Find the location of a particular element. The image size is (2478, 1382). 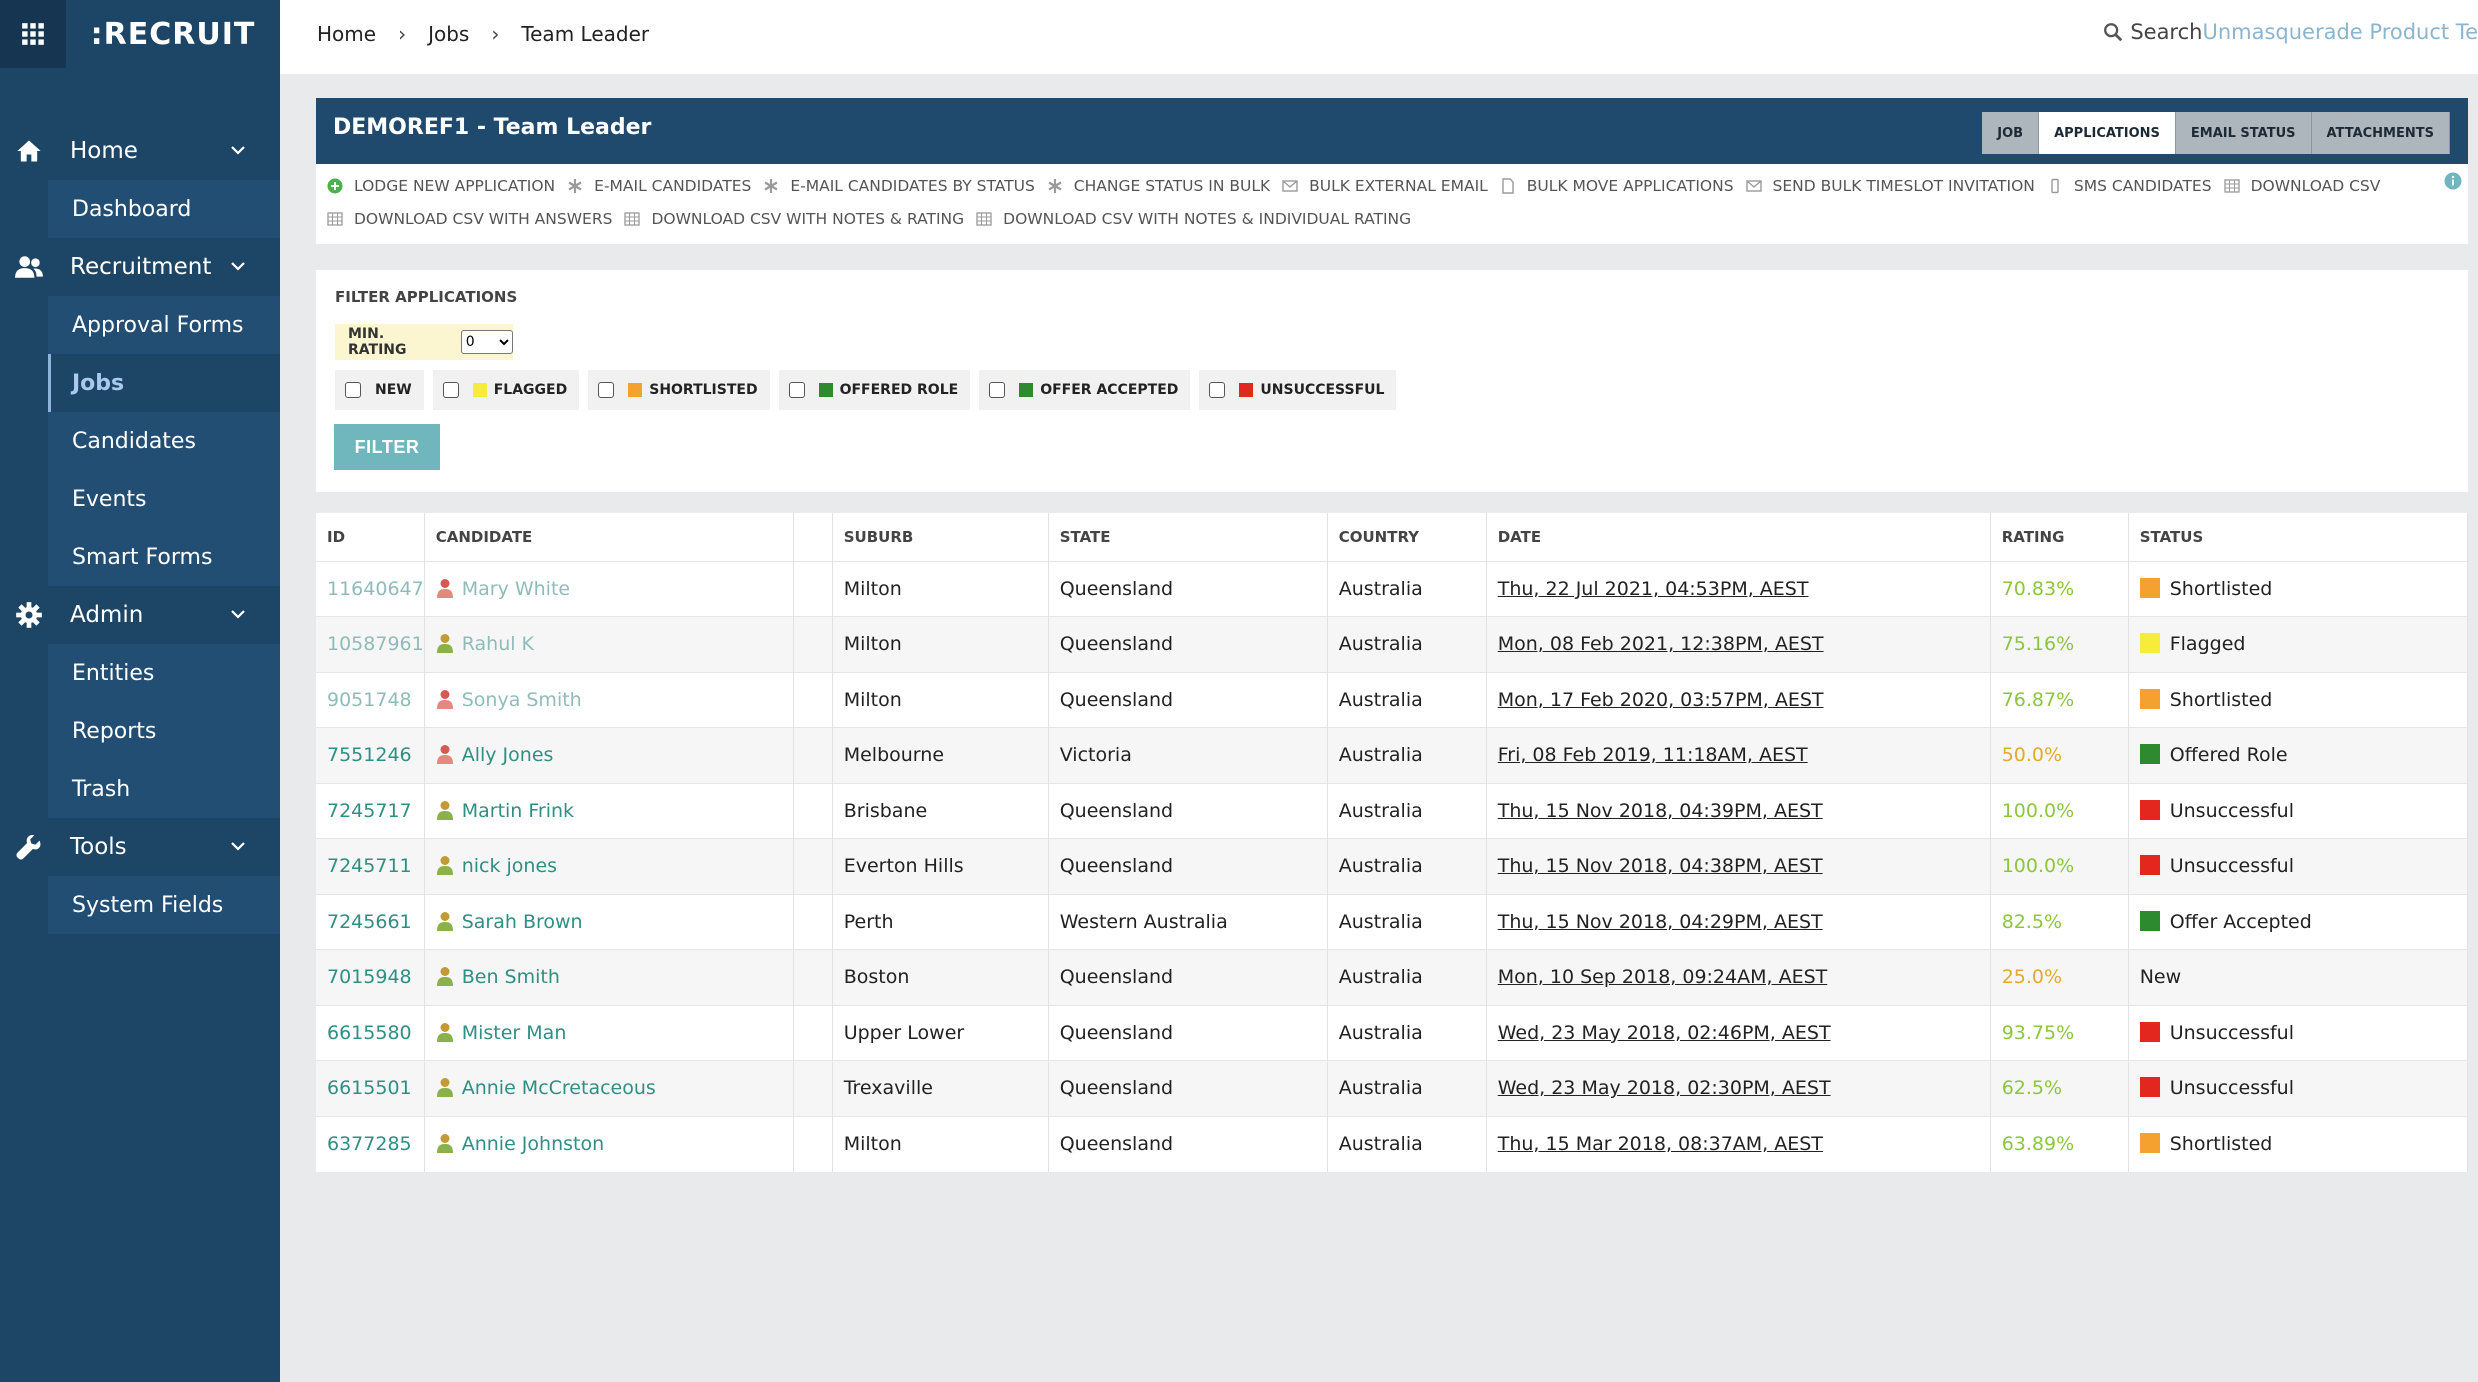

date-link: Wed, 23 May 2018, 02:30PM, AEST is located at coordinates (1664, 1088).